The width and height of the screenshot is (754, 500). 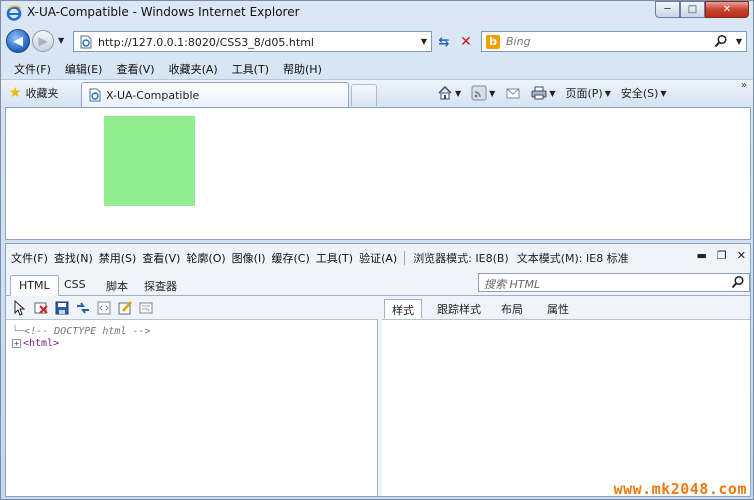 What do you see at coordinates (692, 9) in the screenshot?
I see `maximize-button: □` at bounding box center [692, 9].